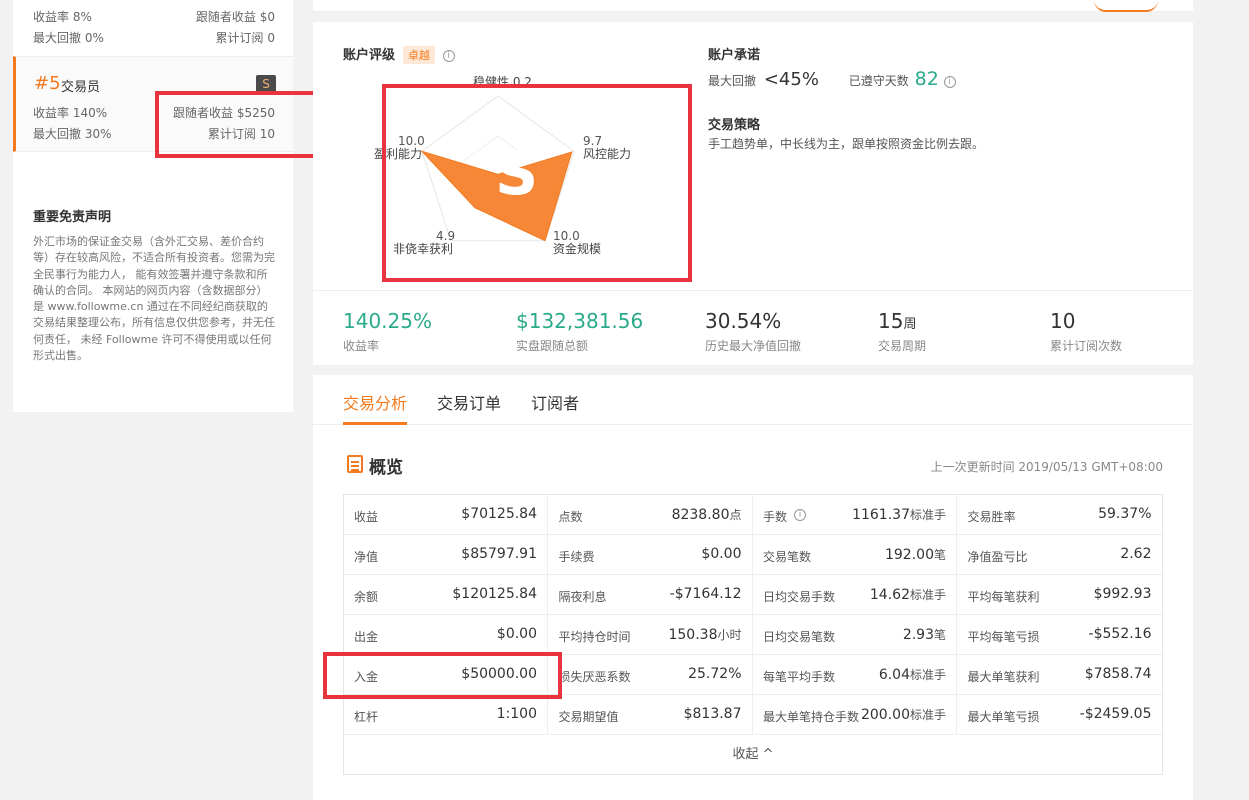 The width and height of the screenshot is (1249, 800). Describe the element at coordinates (1003, 637) in the screenshot. I see `metric-label: 平均每笔亏损` at that location.